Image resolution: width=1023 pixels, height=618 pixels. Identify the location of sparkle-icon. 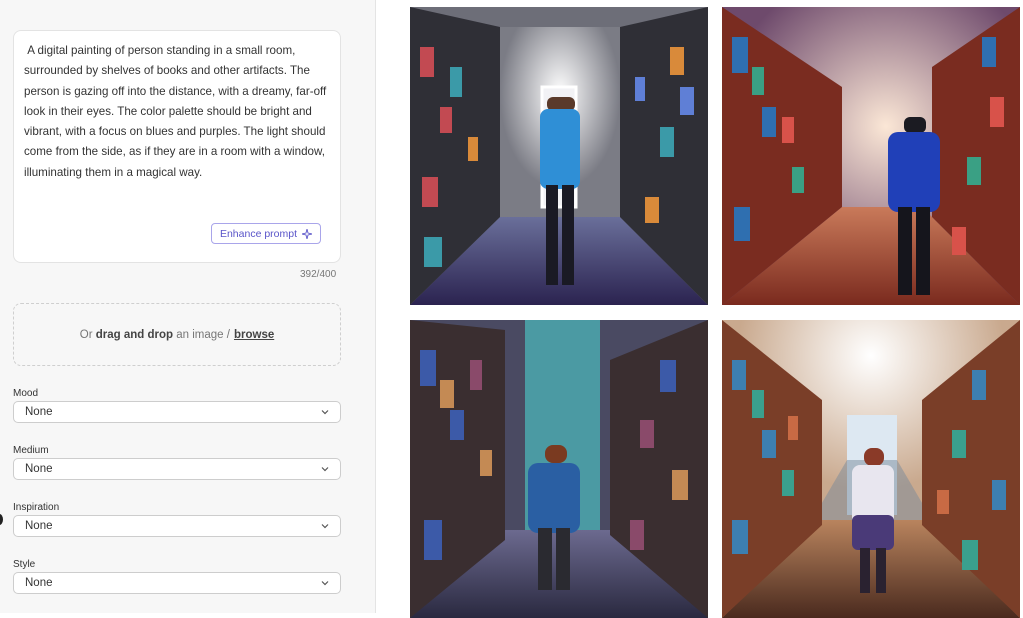
(307, 233).